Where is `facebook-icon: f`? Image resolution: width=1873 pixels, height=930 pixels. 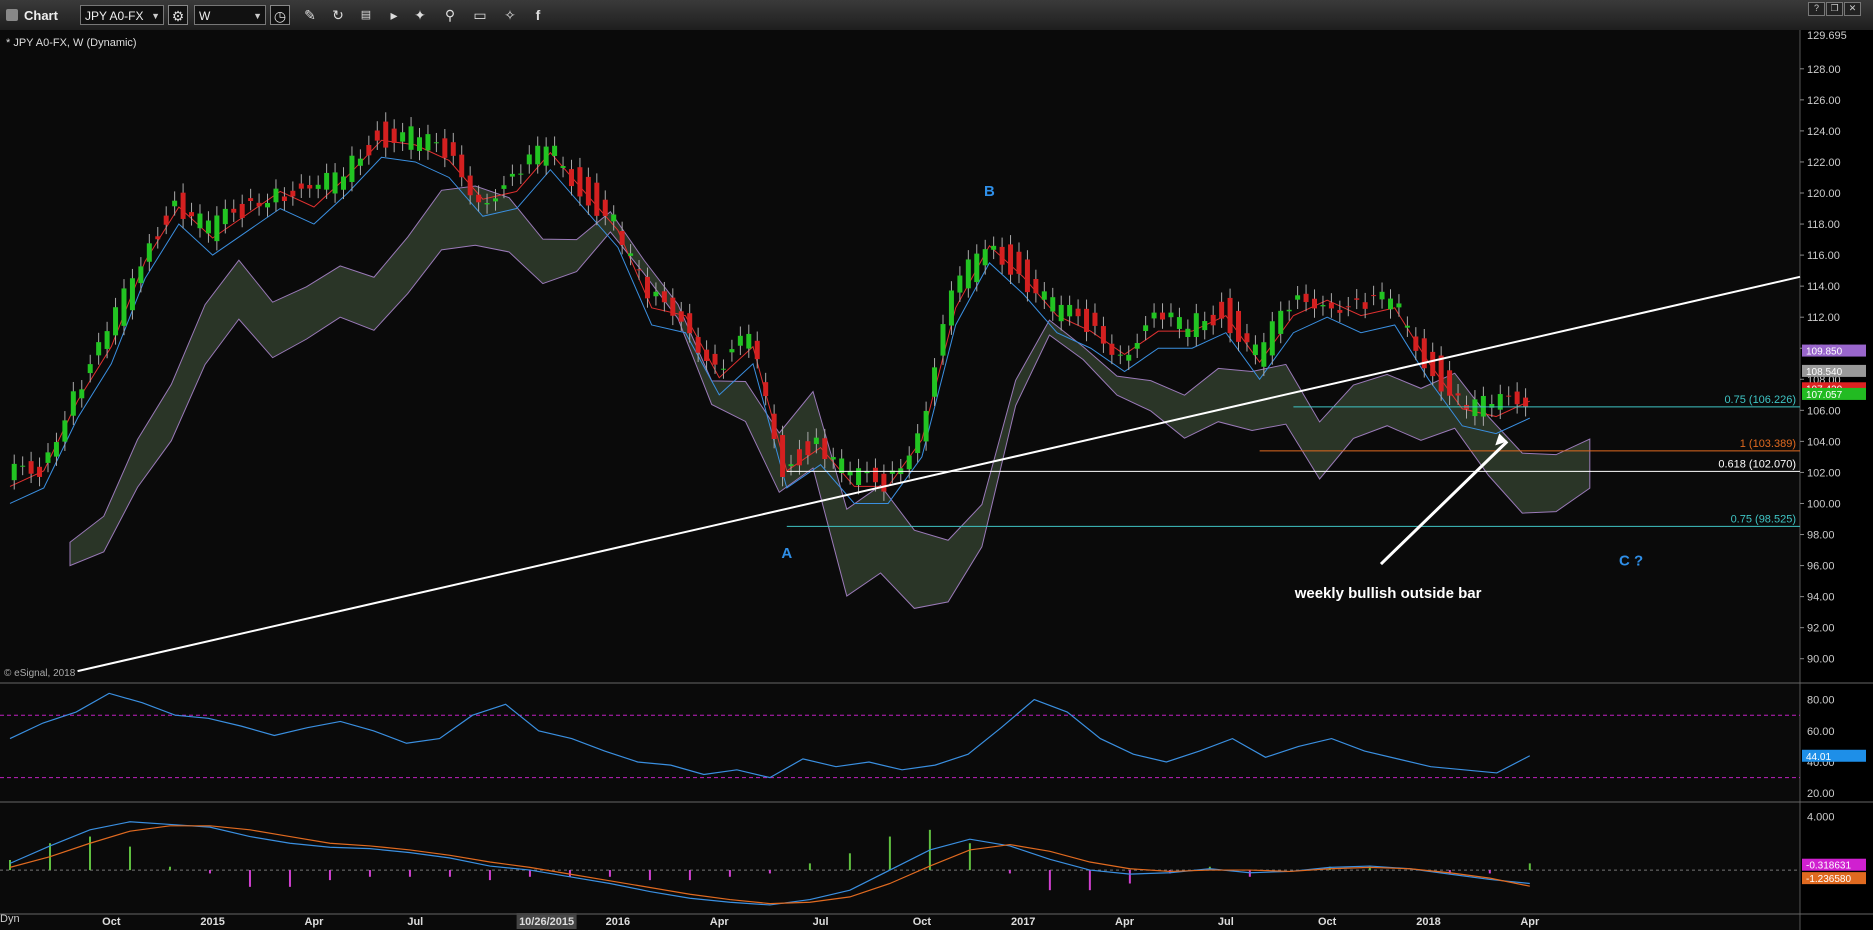 facebook-icon: f is located at coordinates (538, 15).